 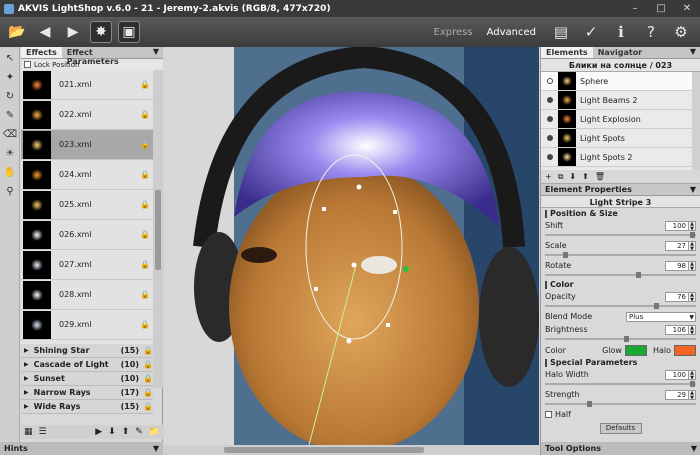 What do you see at coordinates (98, 432) in the screenshot?
I see `play-icon: ▶` at bounding box center [98, 432].